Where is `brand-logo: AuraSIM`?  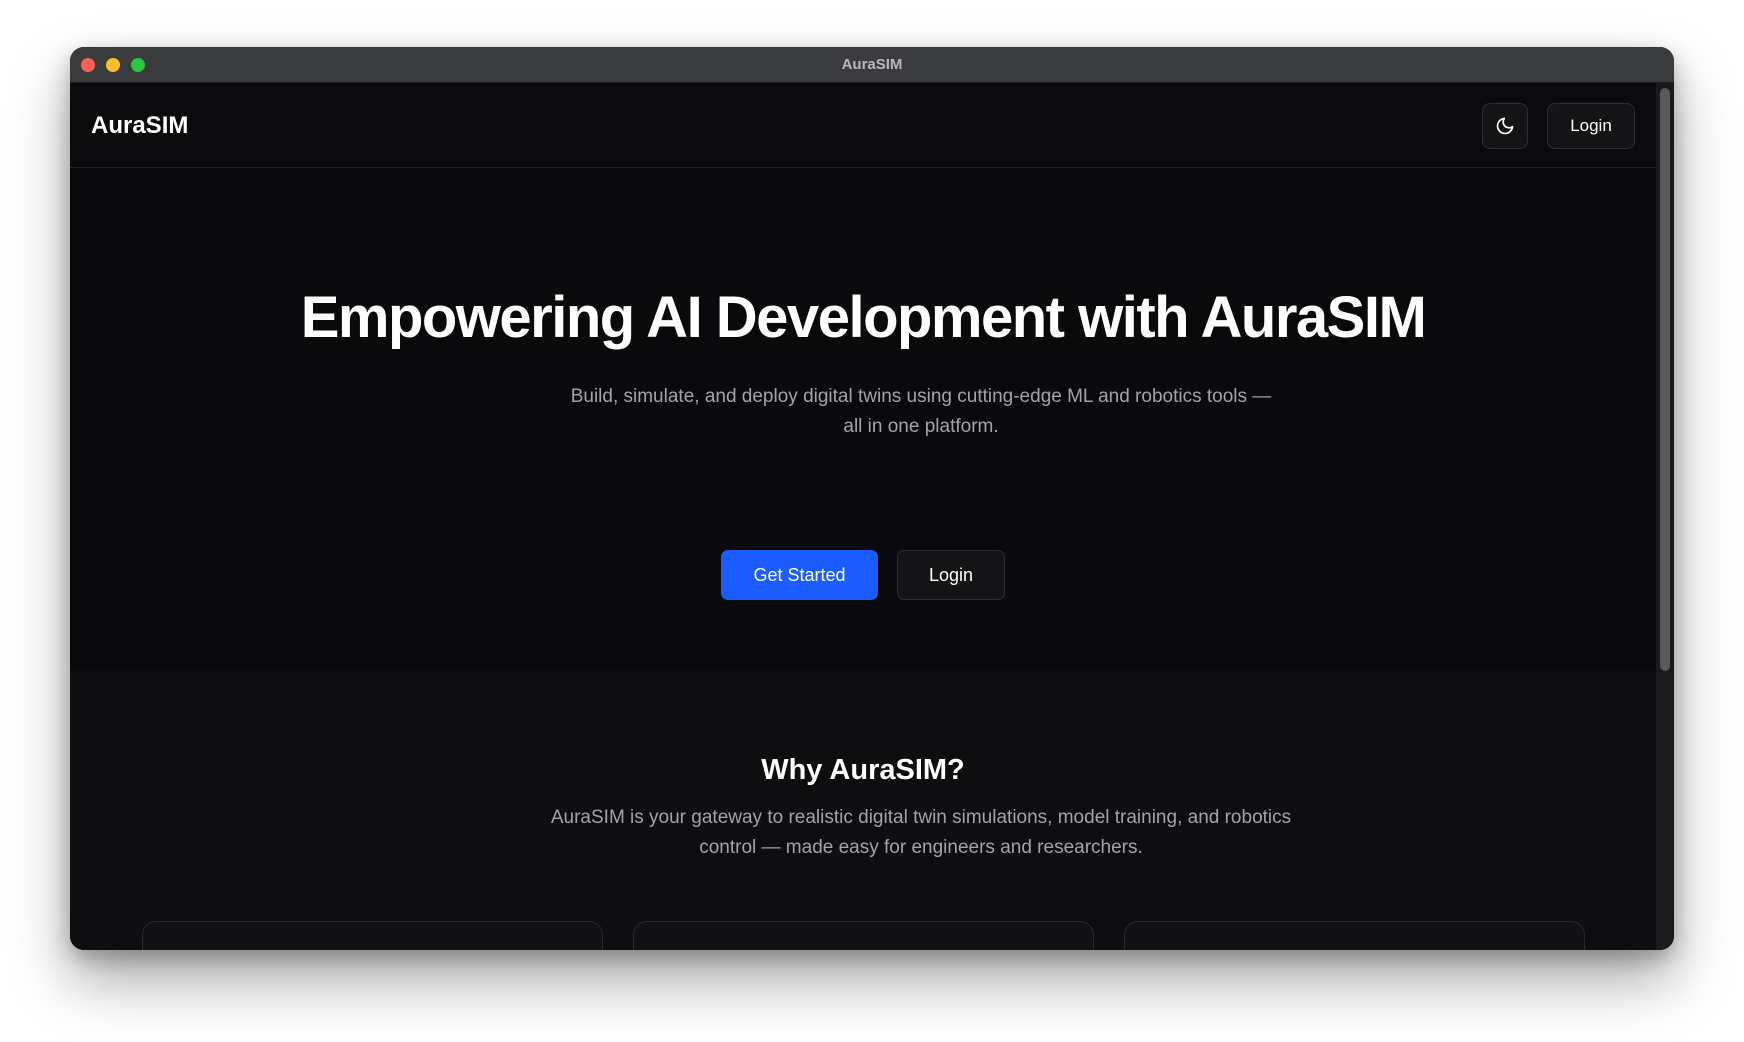 brand-logo: AuraSIM is located at coordinates (139, 125).